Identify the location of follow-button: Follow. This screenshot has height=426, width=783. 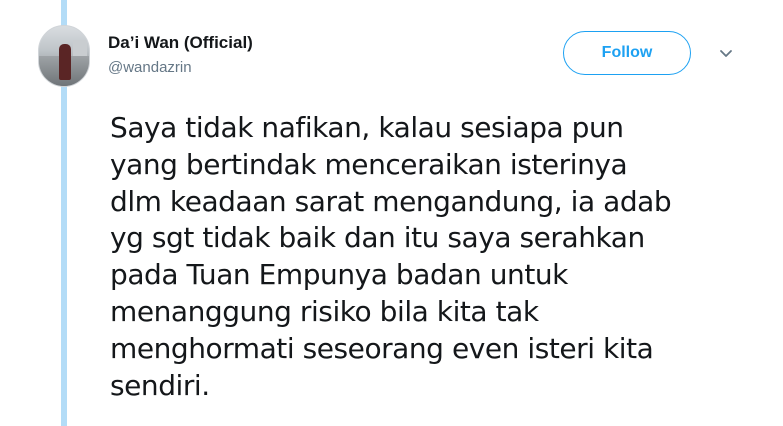
(627, 53).